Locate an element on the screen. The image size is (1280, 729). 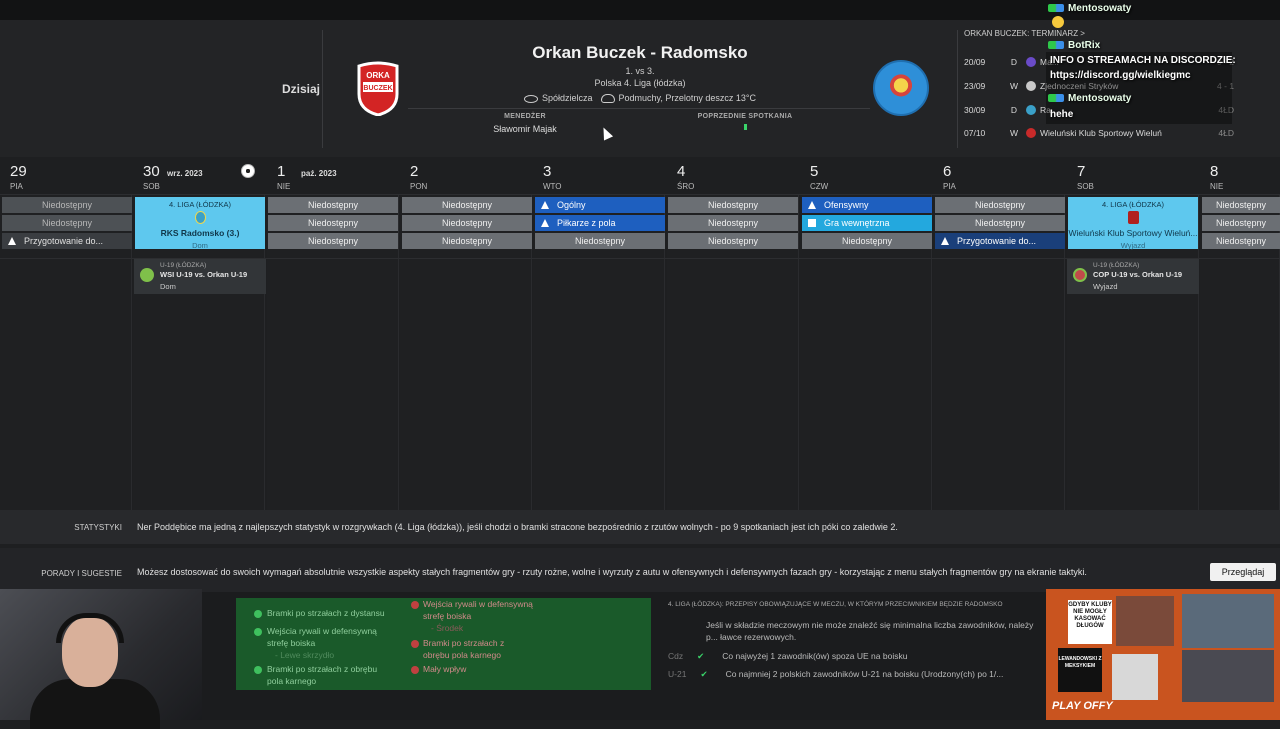
browse-button: Przeglądaj is located at coordinates (1243, 572).